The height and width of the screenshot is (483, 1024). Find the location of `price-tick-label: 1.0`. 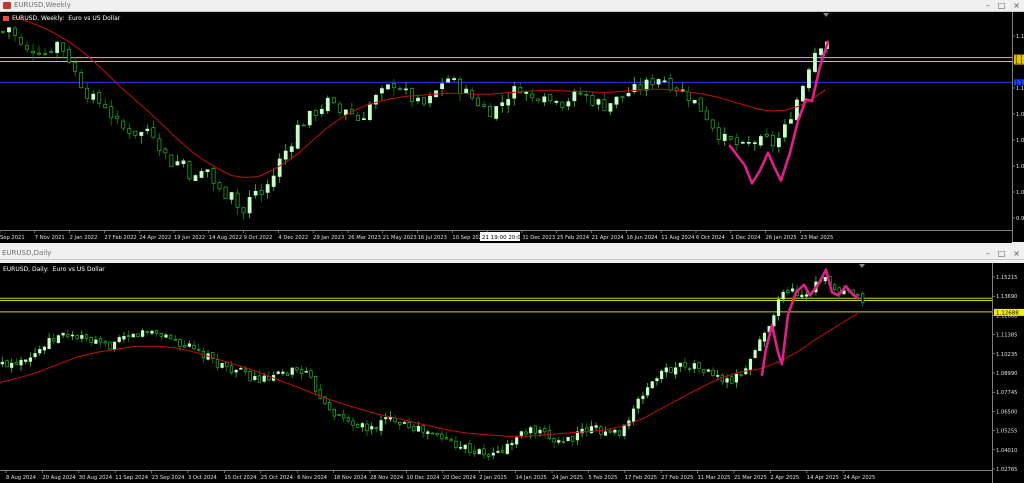

price-tick-label: 1.0 is located at coordinates (1020, 167).